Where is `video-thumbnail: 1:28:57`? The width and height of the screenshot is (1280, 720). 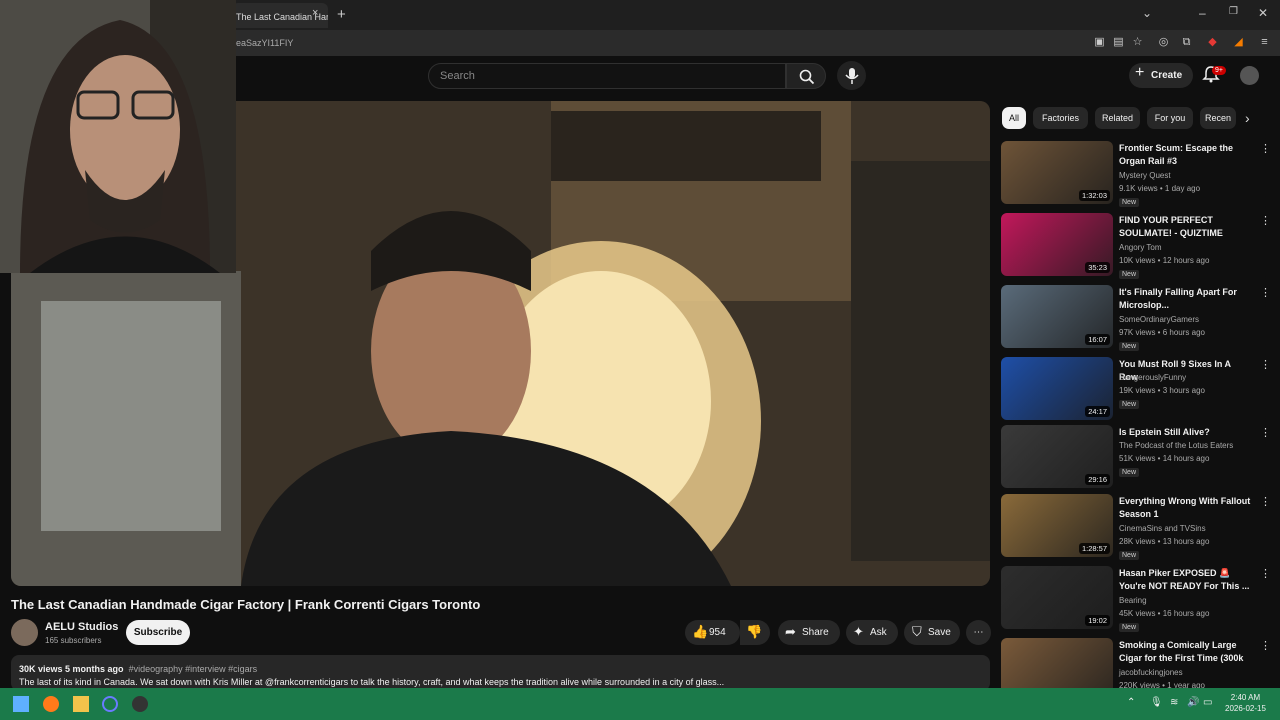 video-thumbnail: 1:28:57 is located at coordinates (1057, 525).